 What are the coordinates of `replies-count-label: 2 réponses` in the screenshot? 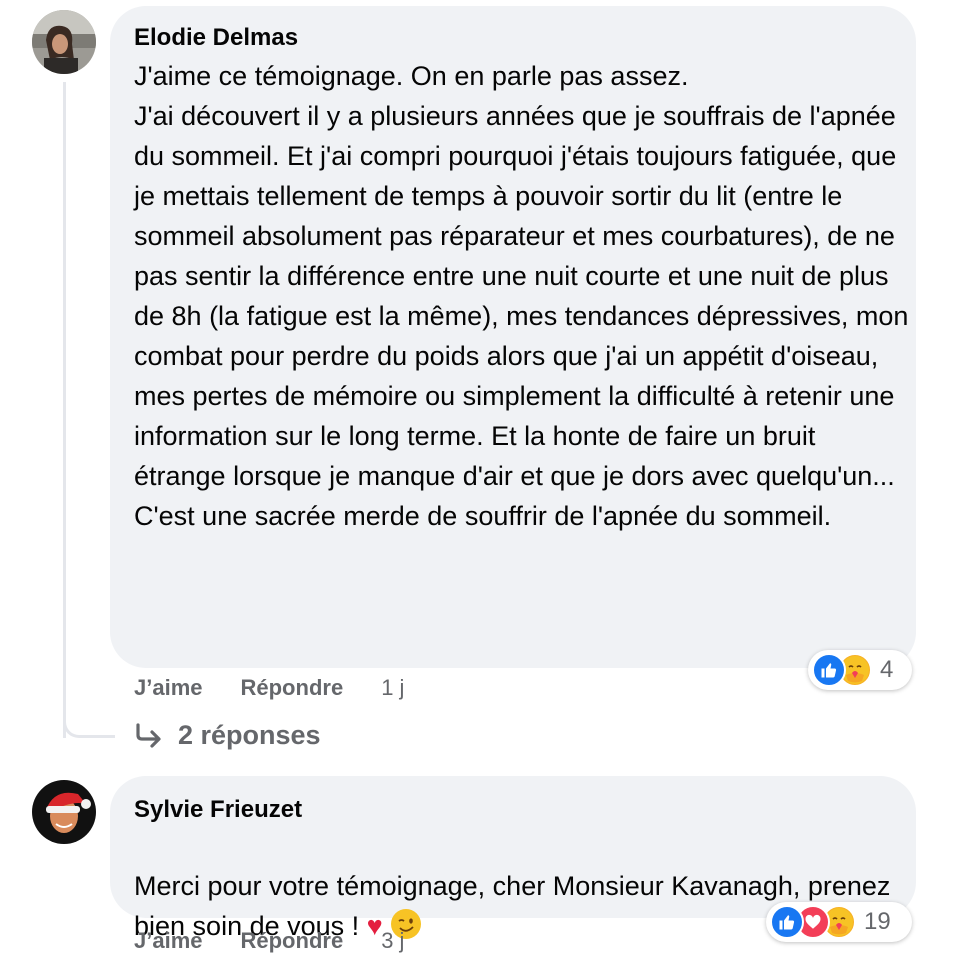 It's located at (249, 735).